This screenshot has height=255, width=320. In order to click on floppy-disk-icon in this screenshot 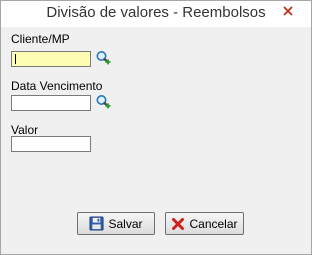, I will do `click(97, 223)`.